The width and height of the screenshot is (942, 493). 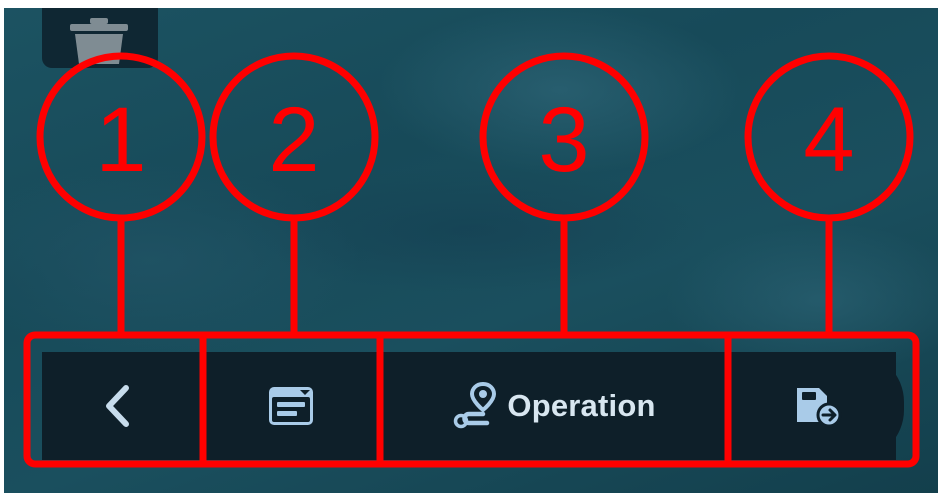 I want to click on route-icon, so click(x=475, y=405).